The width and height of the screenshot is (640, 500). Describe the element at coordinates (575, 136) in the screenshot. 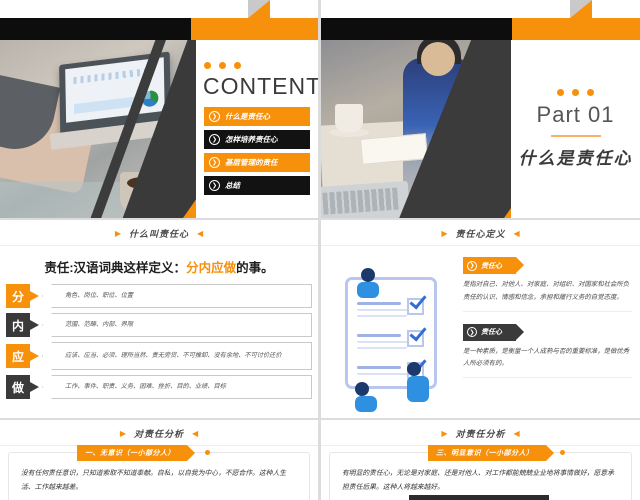

I see `part-divider-rule` at that location.